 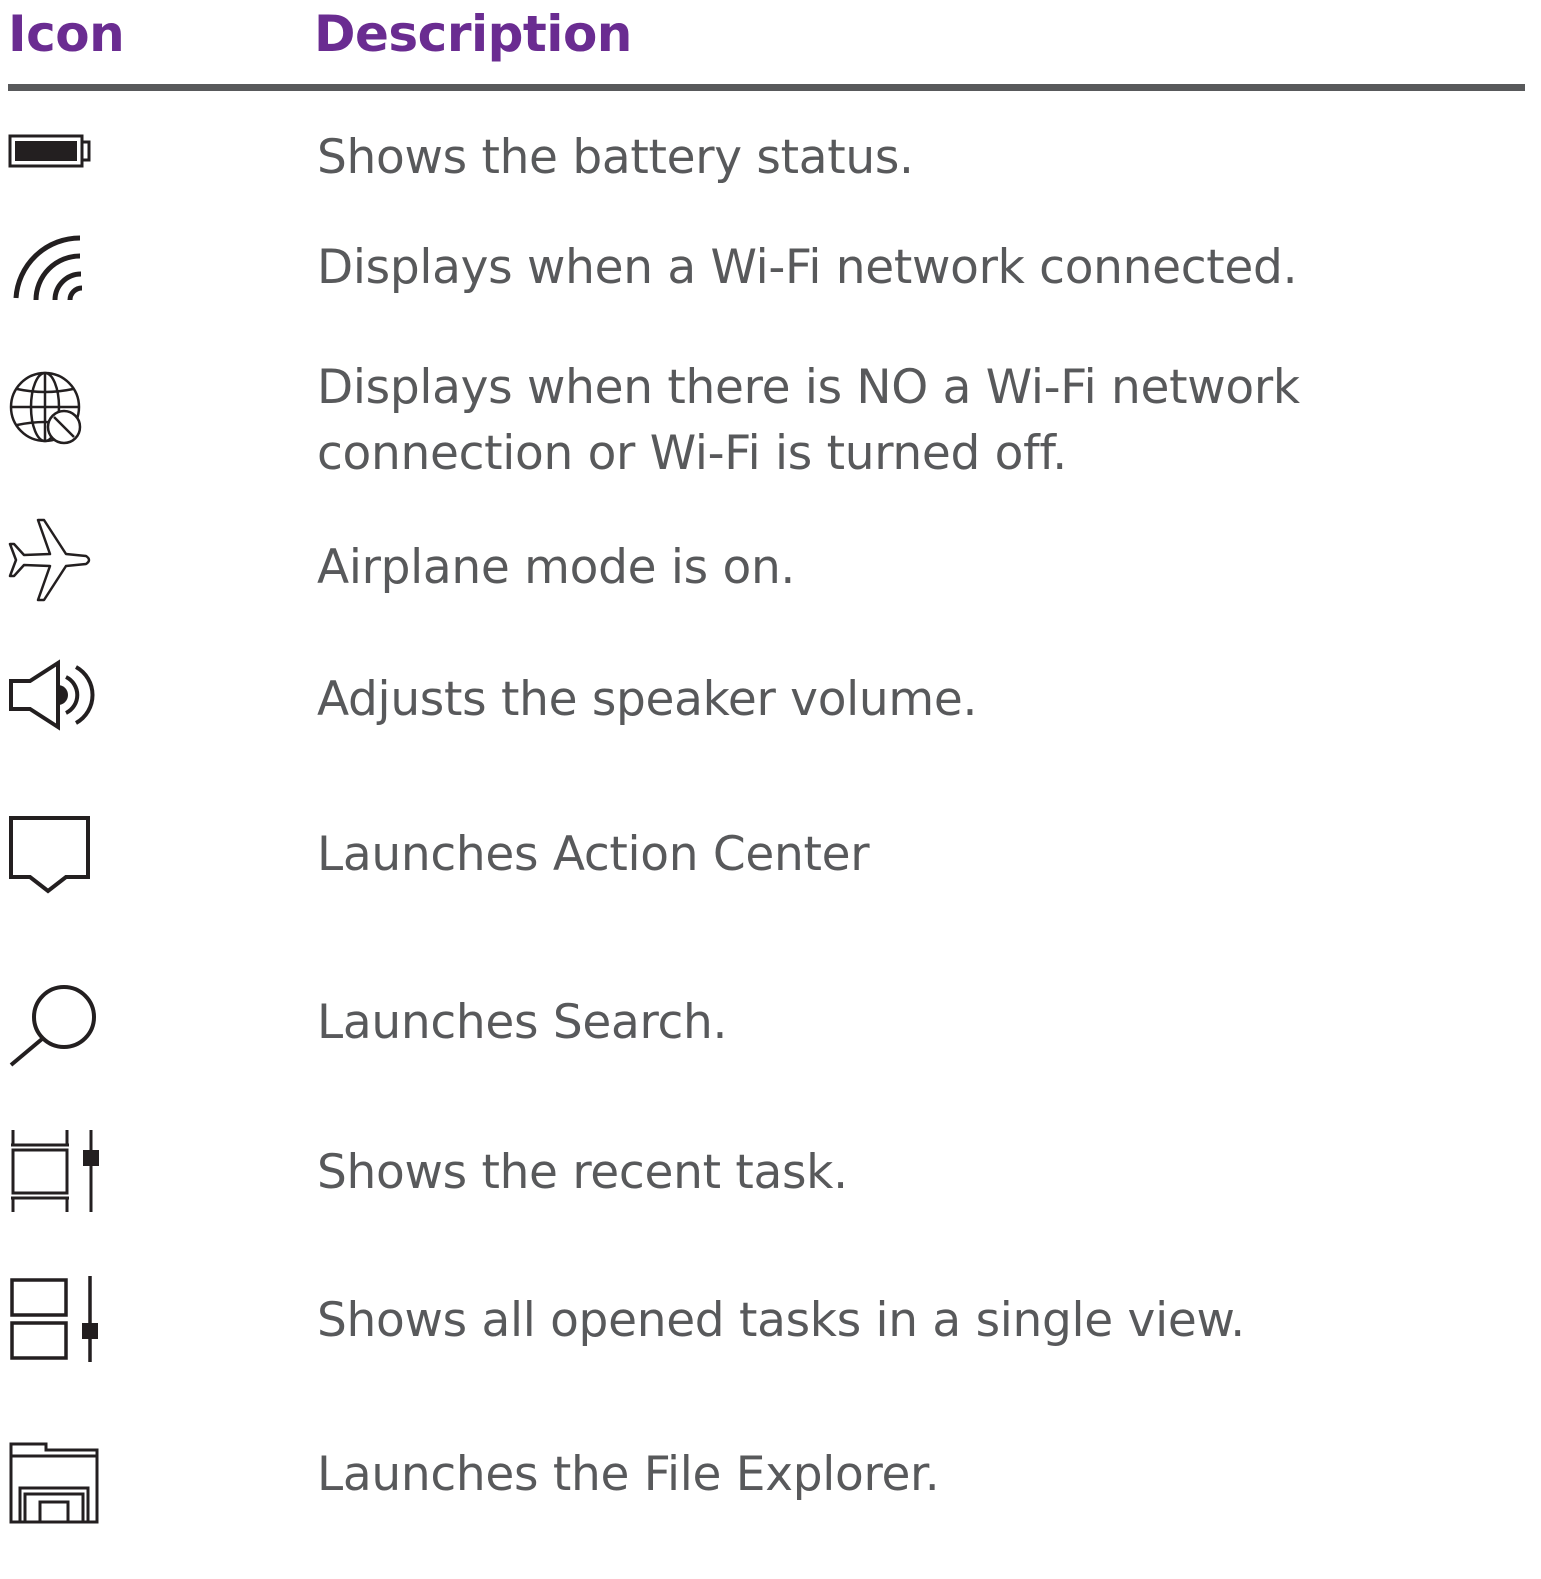 I want to click on table-row: Shows the battery status., so click(x=770, y=165).